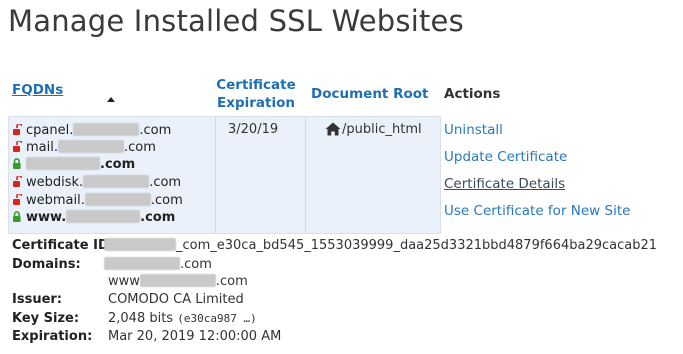 The height and width of the screenshot is (354, 683). Describe the element at coordinates (217, 318) in the screenshot. I see `key-size-id: (e30ca987 …)` at that location.